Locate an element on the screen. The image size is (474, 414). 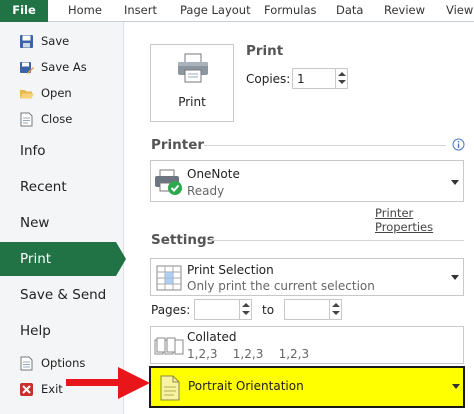
printer-name: OneNote is located at coordinates (213, 174).